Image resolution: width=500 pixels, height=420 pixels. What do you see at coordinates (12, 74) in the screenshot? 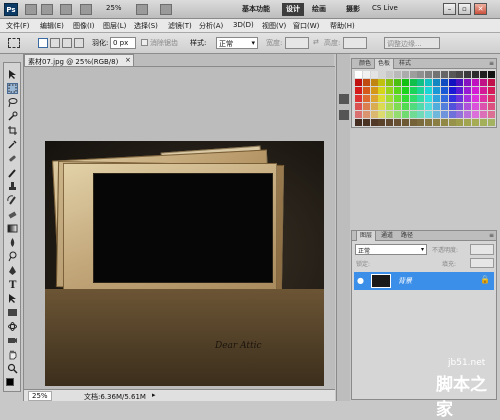
I see `move-tool-icon` at bounding box center [12, 74].